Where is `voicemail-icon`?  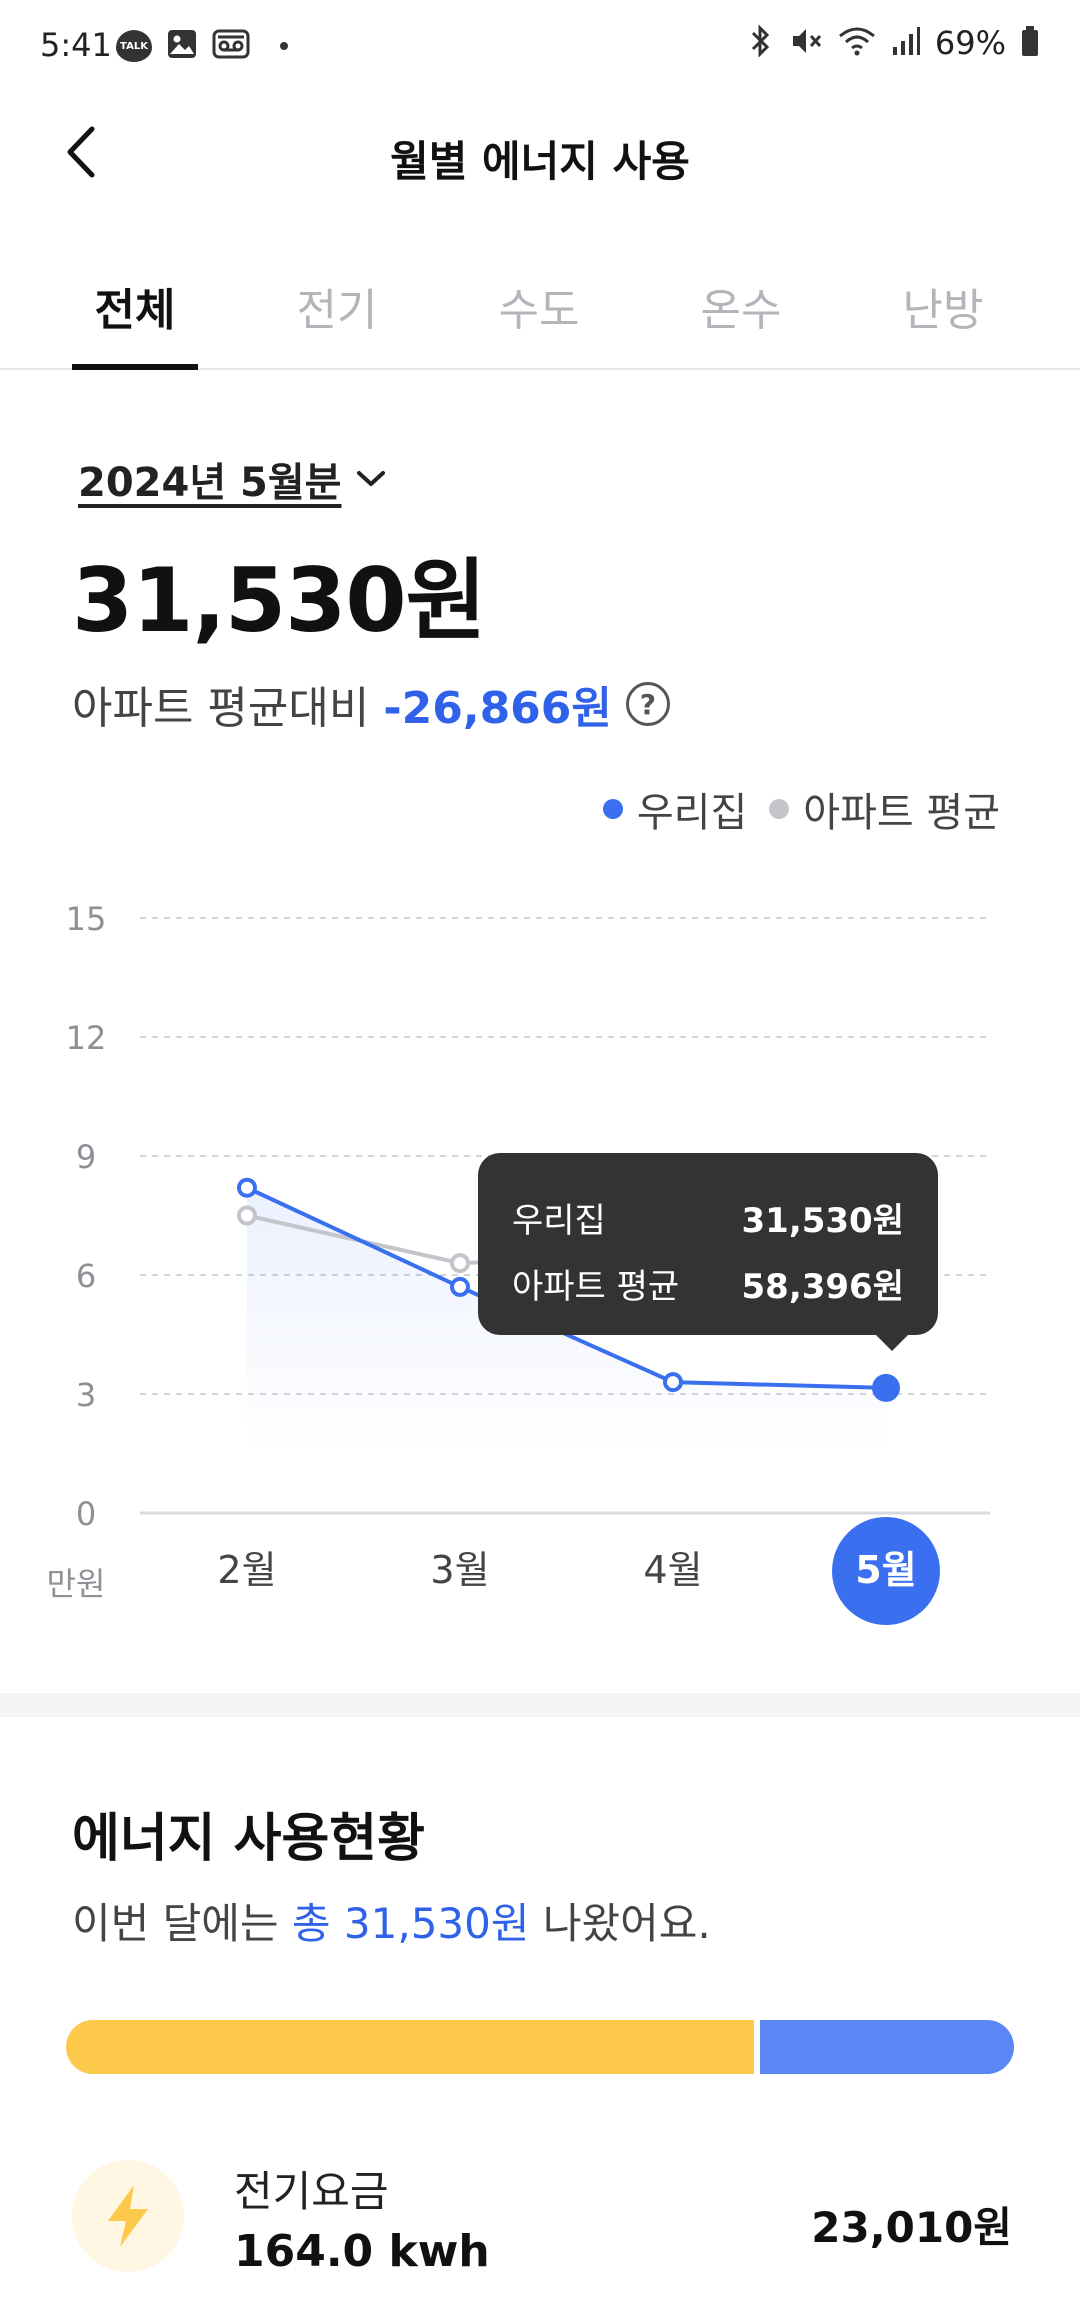
voicemail-icon is located at coordinates (231, 46).